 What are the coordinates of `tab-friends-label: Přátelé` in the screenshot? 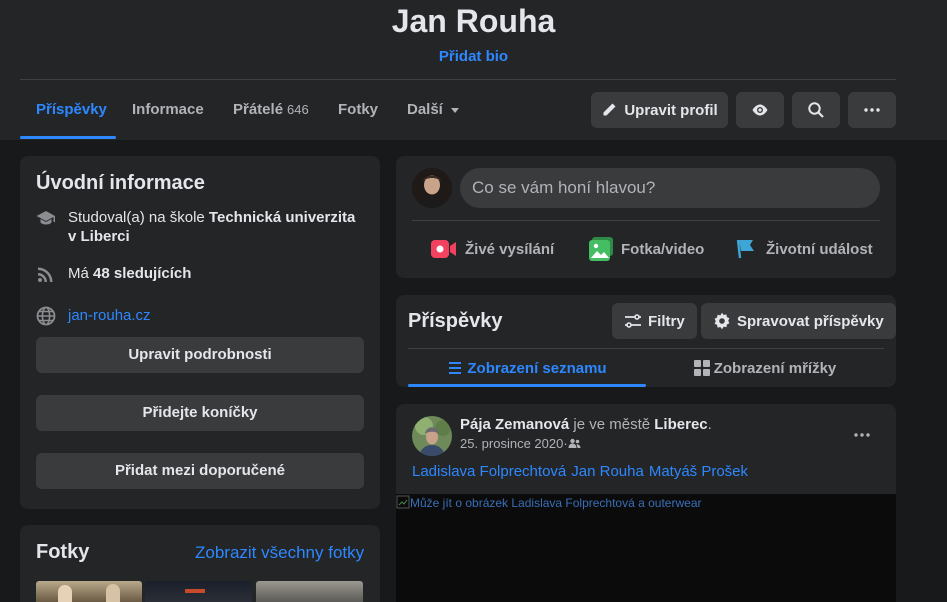 It's located at (258, 109).